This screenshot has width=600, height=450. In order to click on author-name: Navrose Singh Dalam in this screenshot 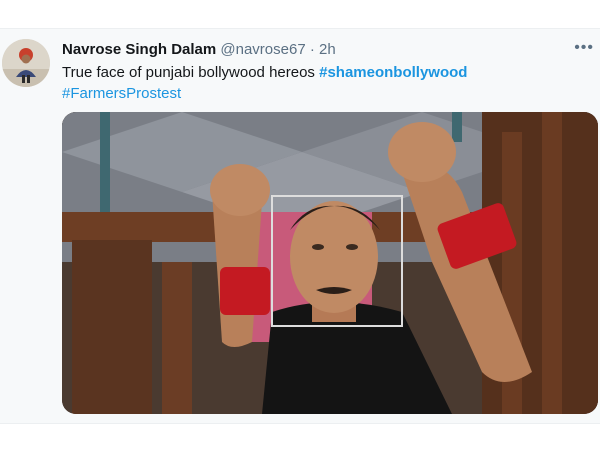, I will do `click(139, 49)`.